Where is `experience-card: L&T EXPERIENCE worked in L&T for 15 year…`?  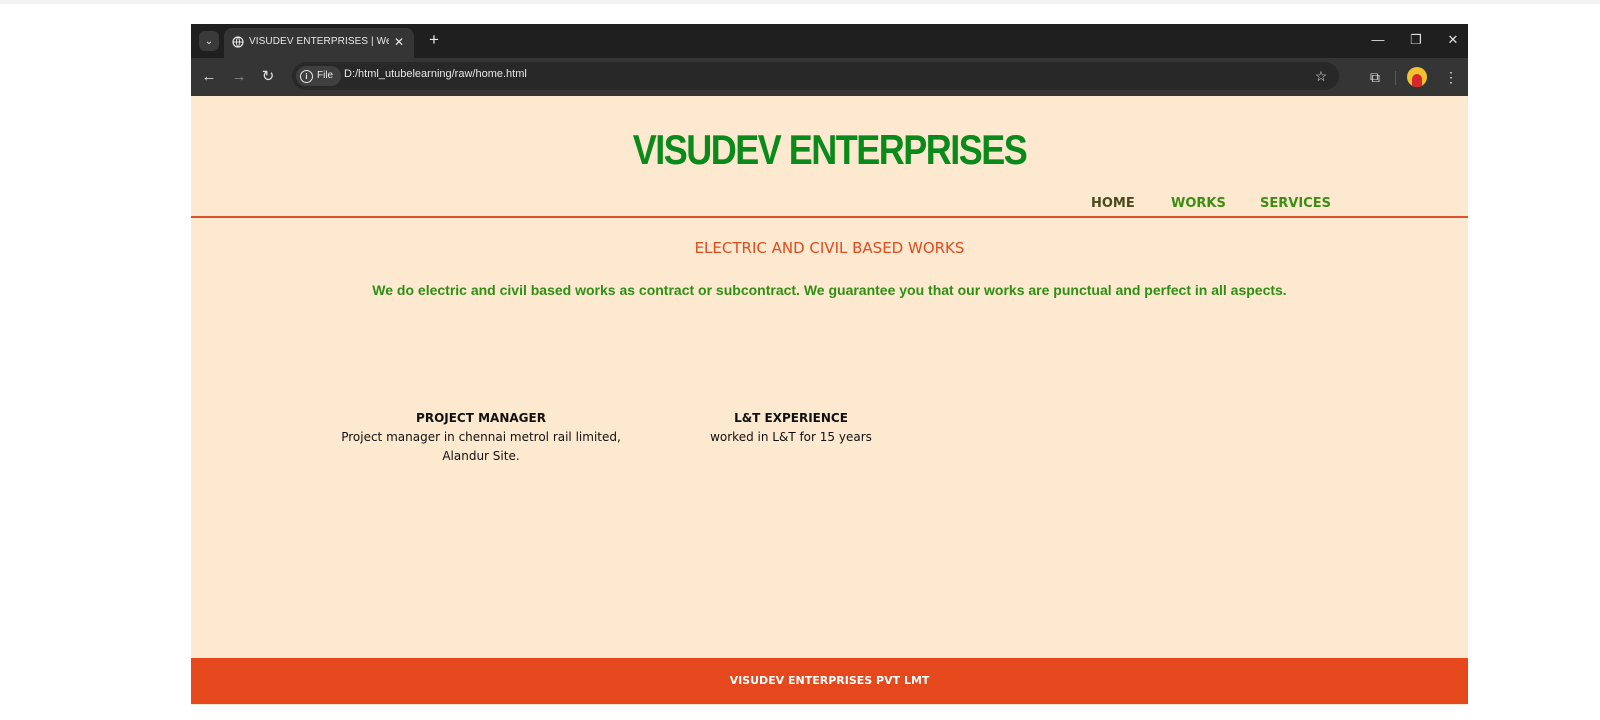 experience-card: L&T EXPERIENCE worked in L&T for 15 year… is located at coordinates (791, 428).